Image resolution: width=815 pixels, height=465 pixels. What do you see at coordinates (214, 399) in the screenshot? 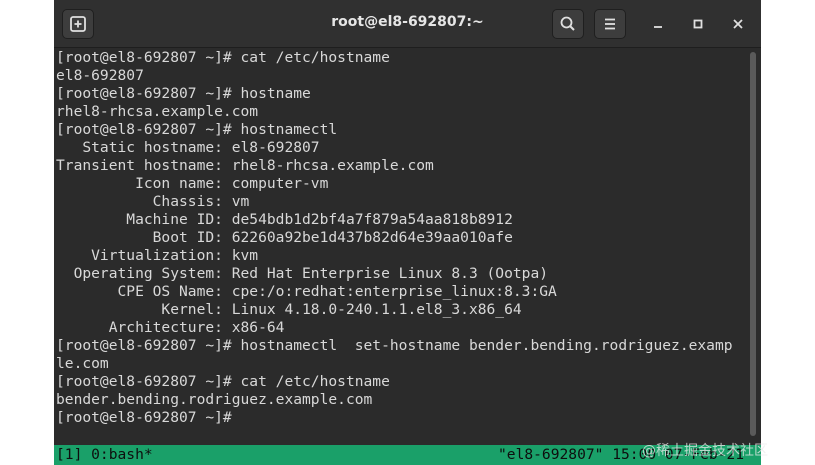
I see `terminal-line: bender.bending.rodriguez.example.com` at bounding box center [214, 399].